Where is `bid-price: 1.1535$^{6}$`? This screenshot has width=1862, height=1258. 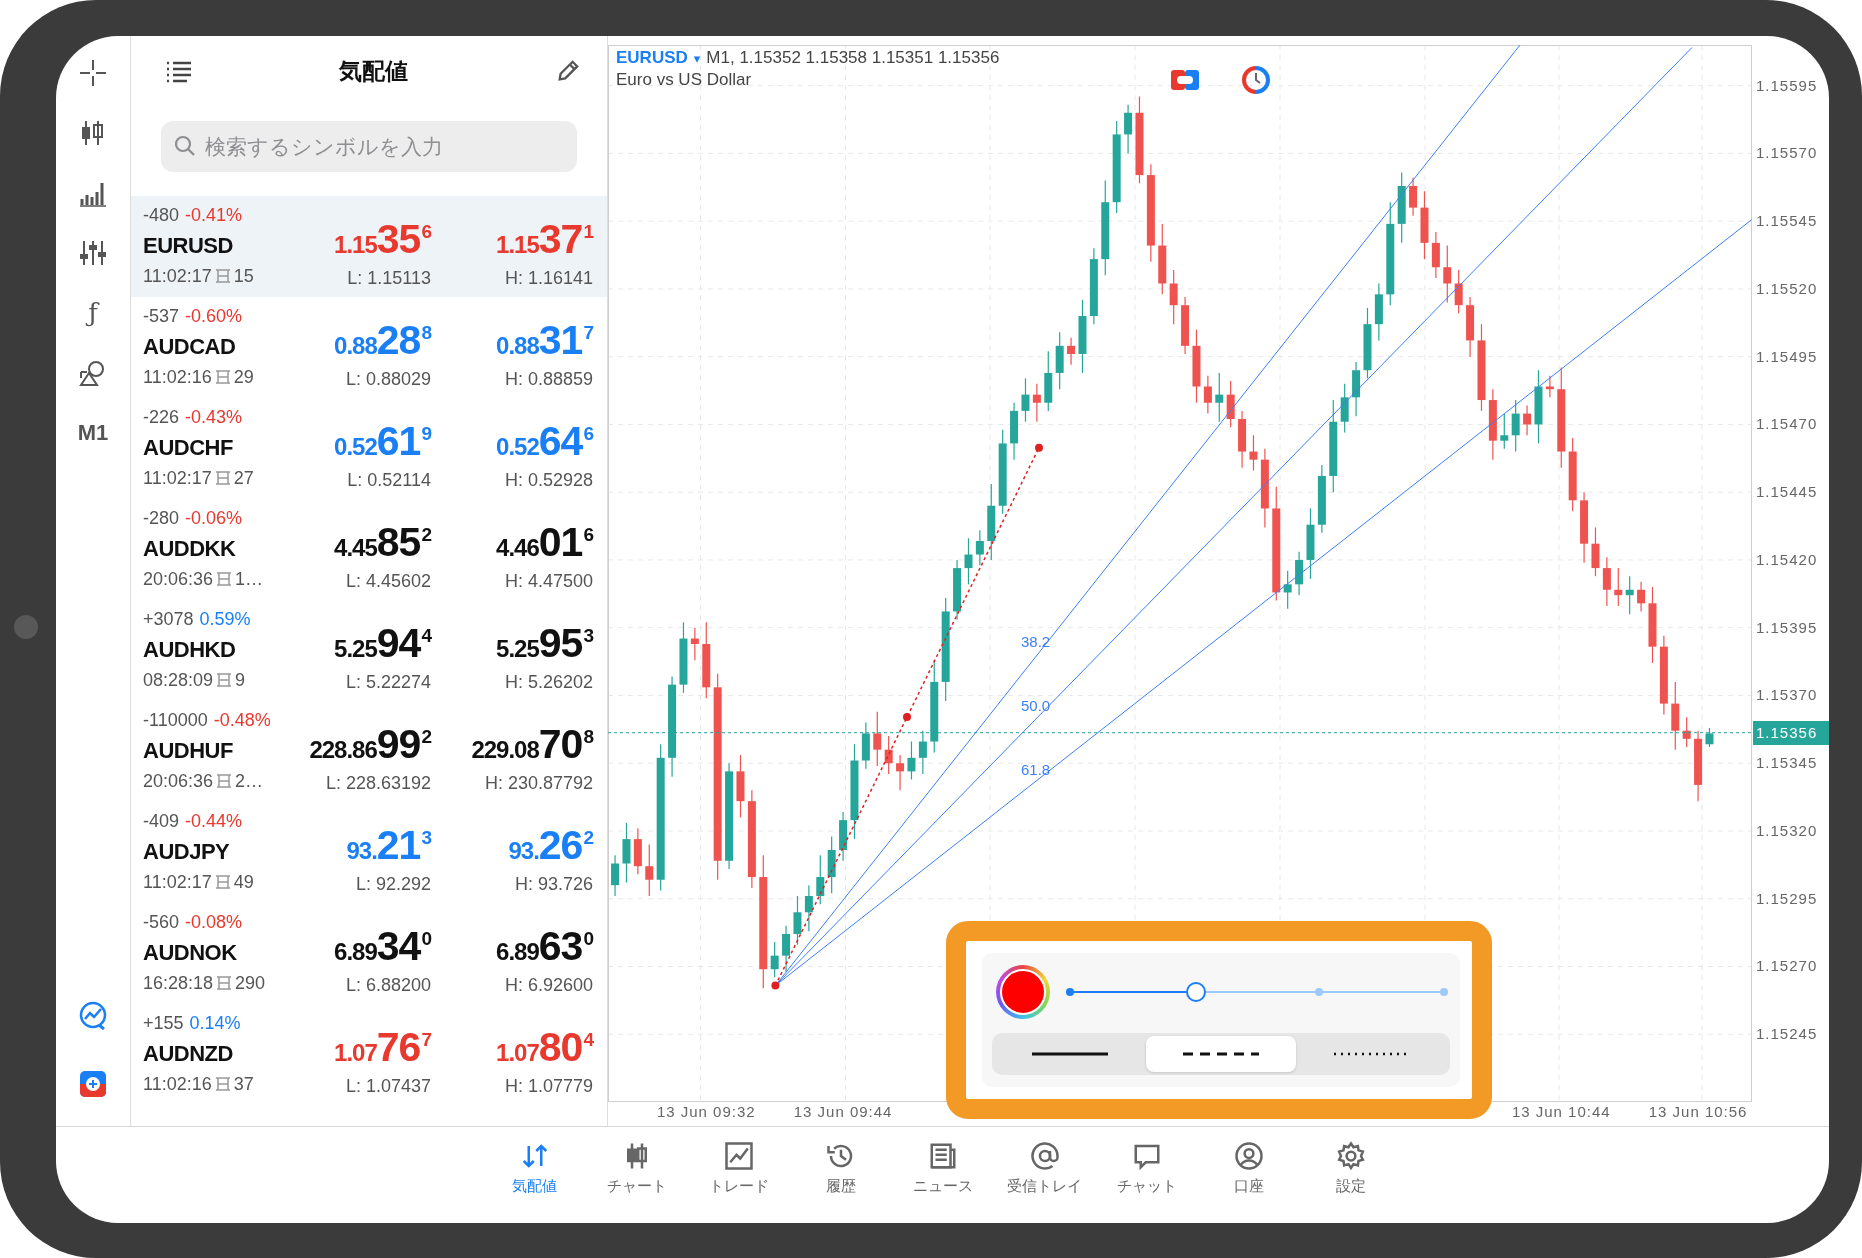 bid-price: 1.1535$^{6}$ is located at coordinates (382, 239).